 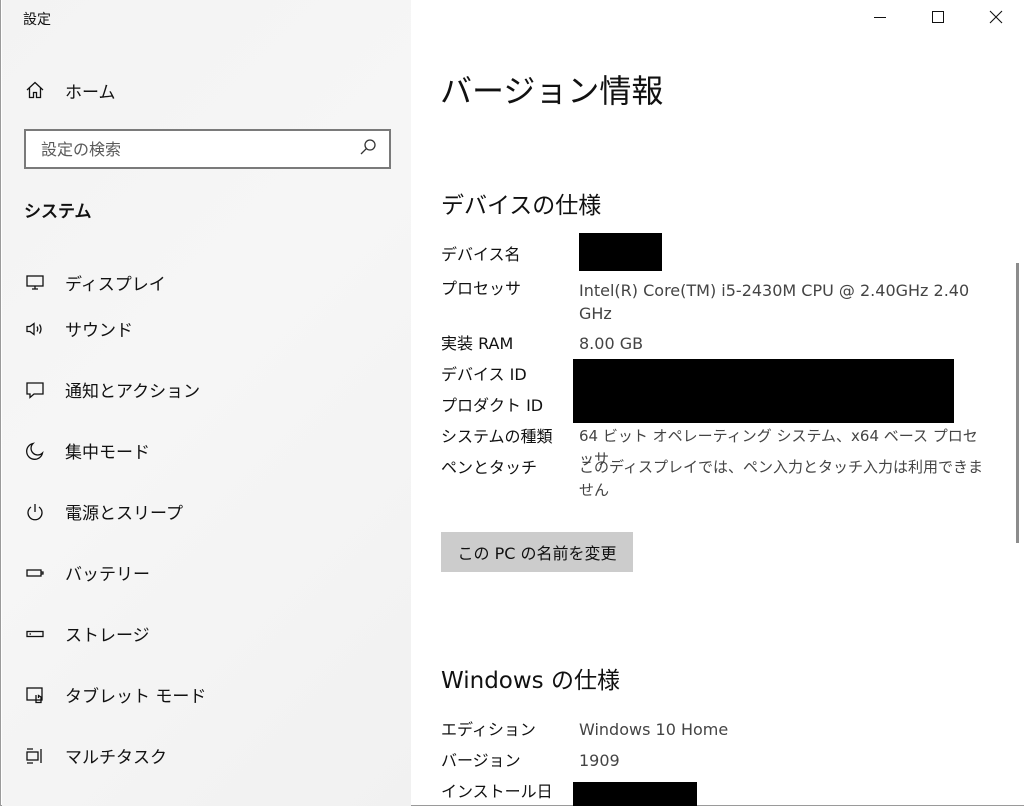 What do you see at coordinates (209, 328) in the screenshot?
I see `sidebar-item-sound: サウンド` at bounding box center [209, 328].